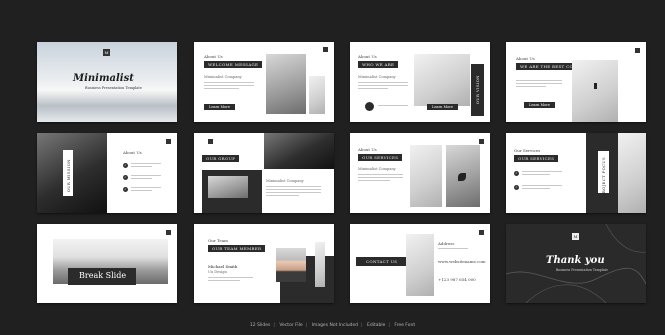 This screenshot has width=665, height=335. I want to click on vertical-label: OUR VISION, so click(477, 90).